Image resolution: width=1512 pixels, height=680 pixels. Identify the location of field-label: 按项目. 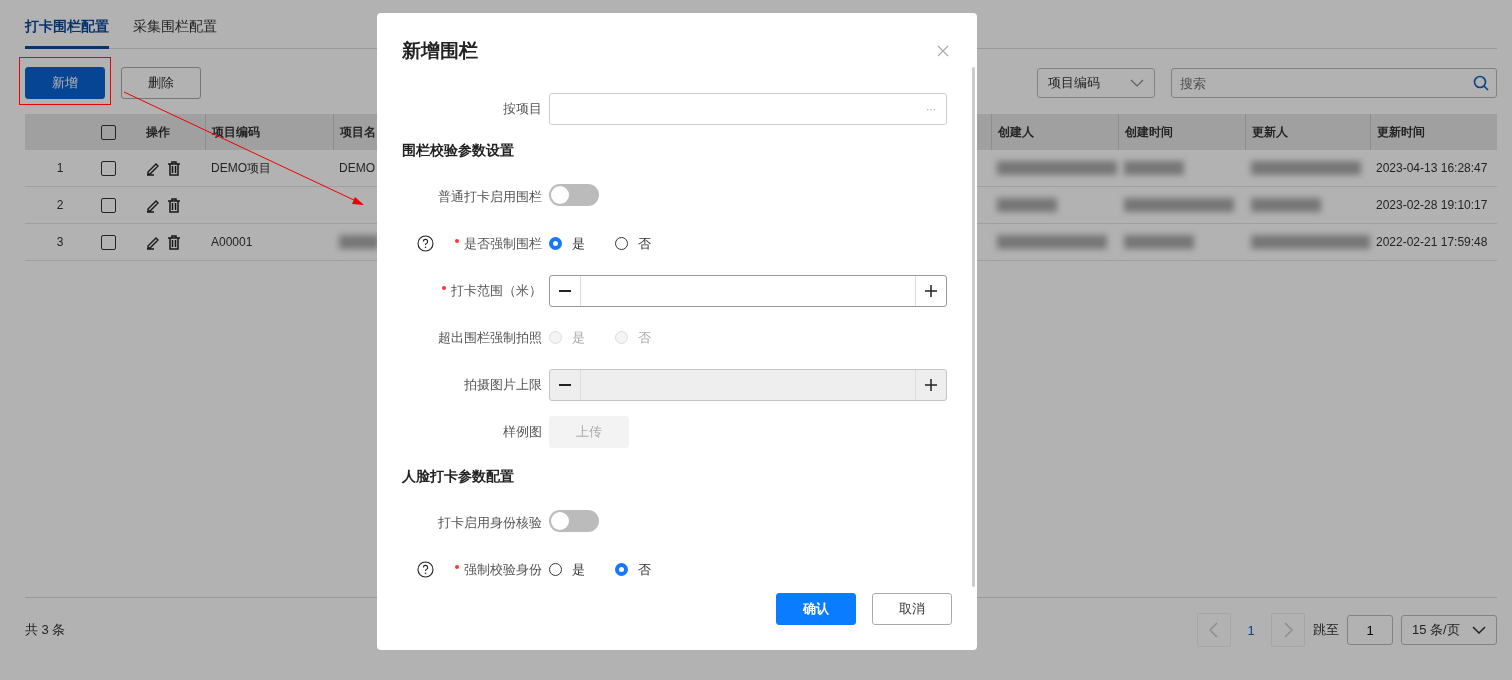
(522, 109).